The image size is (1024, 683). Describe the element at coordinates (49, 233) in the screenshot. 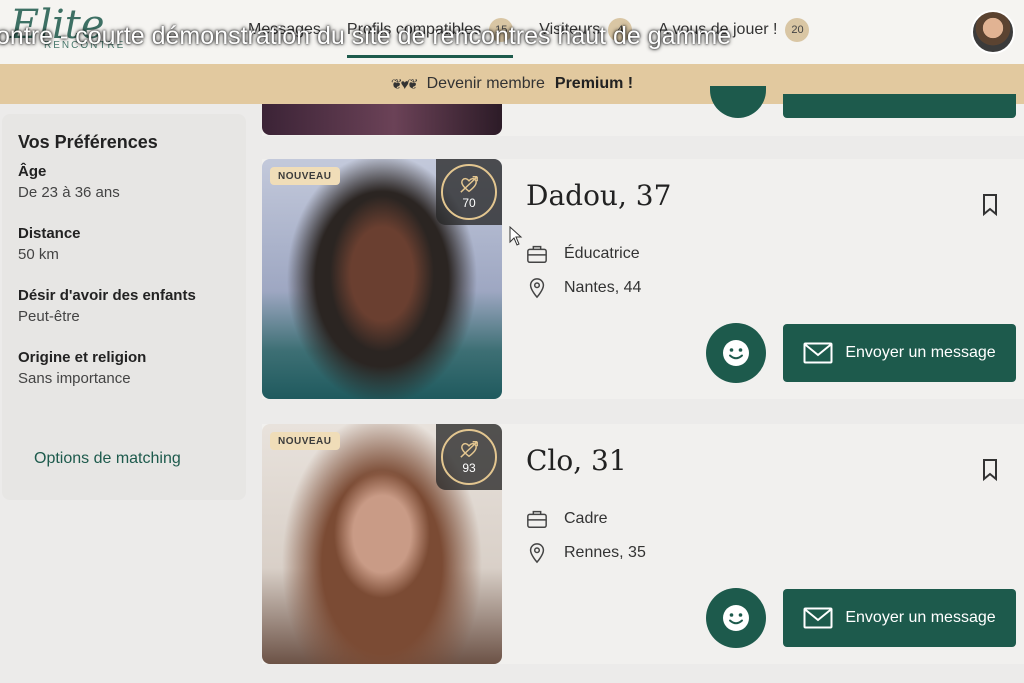

I see `pref-label: Distance` at that location.